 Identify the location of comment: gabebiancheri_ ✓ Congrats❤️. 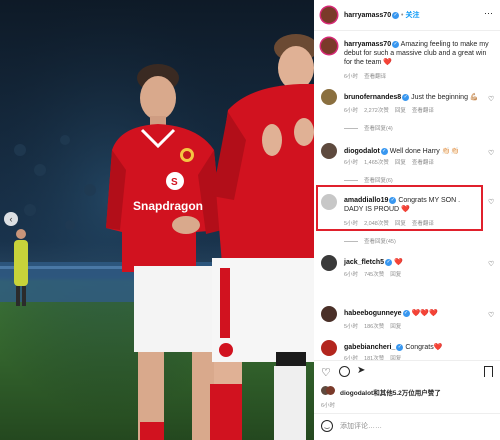
(393, 347).